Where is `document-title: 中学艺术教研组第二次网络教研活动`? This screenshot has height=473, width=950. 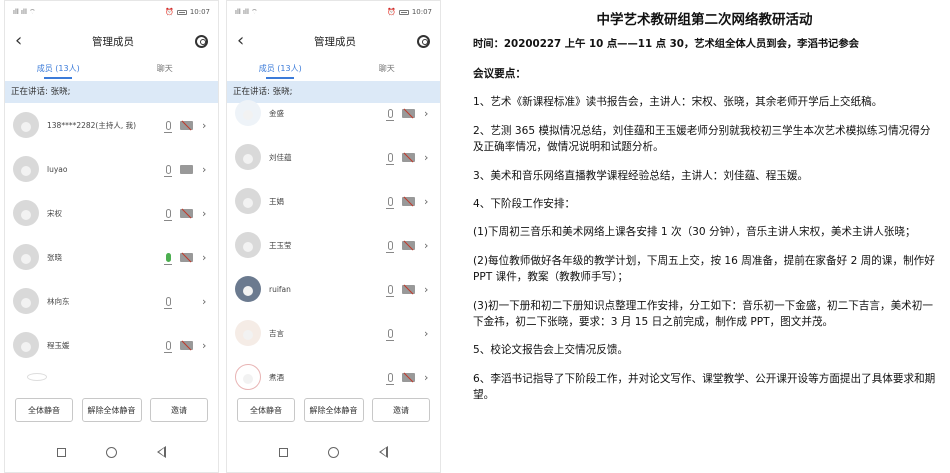
document-title: 中学艺术教研组第二次网络教研活动 is located at coordinates (704, 20).